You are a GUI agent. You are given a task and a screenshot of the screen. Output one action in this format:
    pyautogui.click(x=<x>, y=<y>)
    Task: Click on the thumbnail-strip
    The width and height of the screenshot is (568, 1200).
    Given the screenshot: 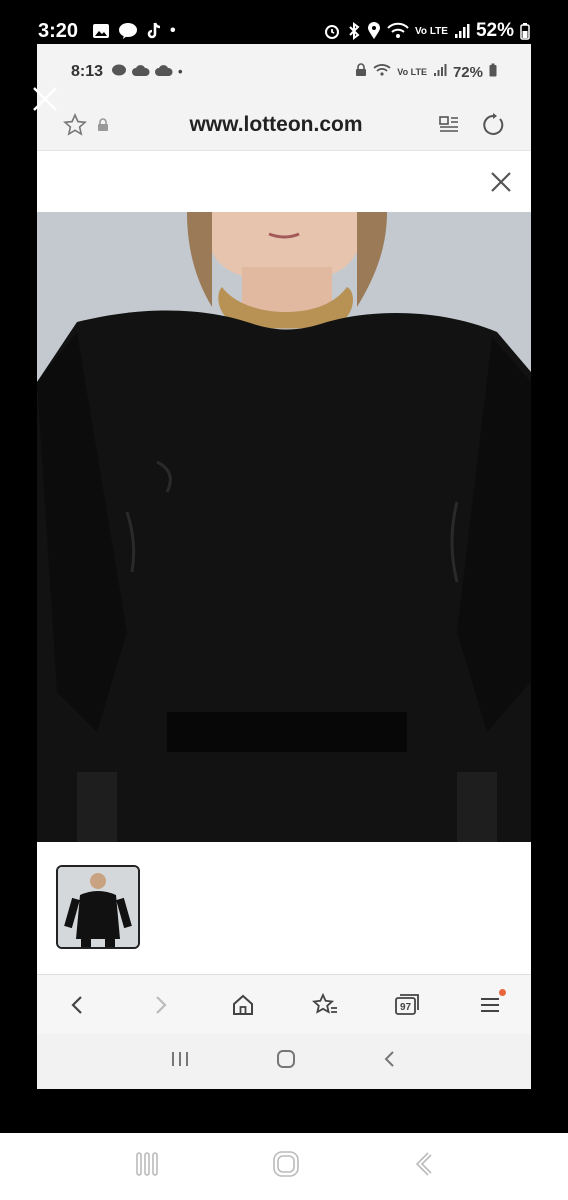 What is the action you would take?
    pyautogui.click(x=284, y=908)
    